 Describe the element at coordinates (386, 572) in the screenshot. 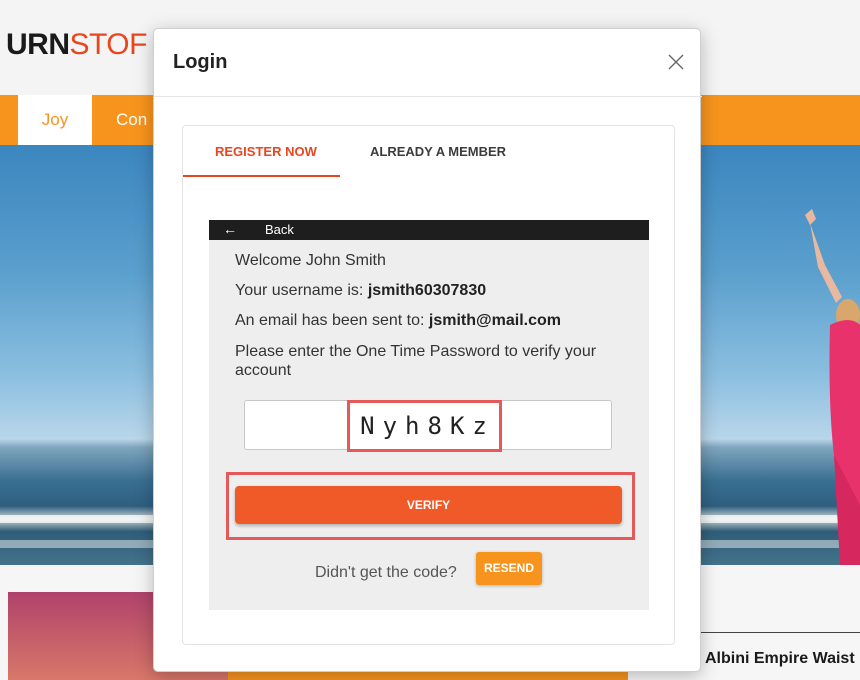

I see `resend-prompt: Didn't get the code?` at that location.